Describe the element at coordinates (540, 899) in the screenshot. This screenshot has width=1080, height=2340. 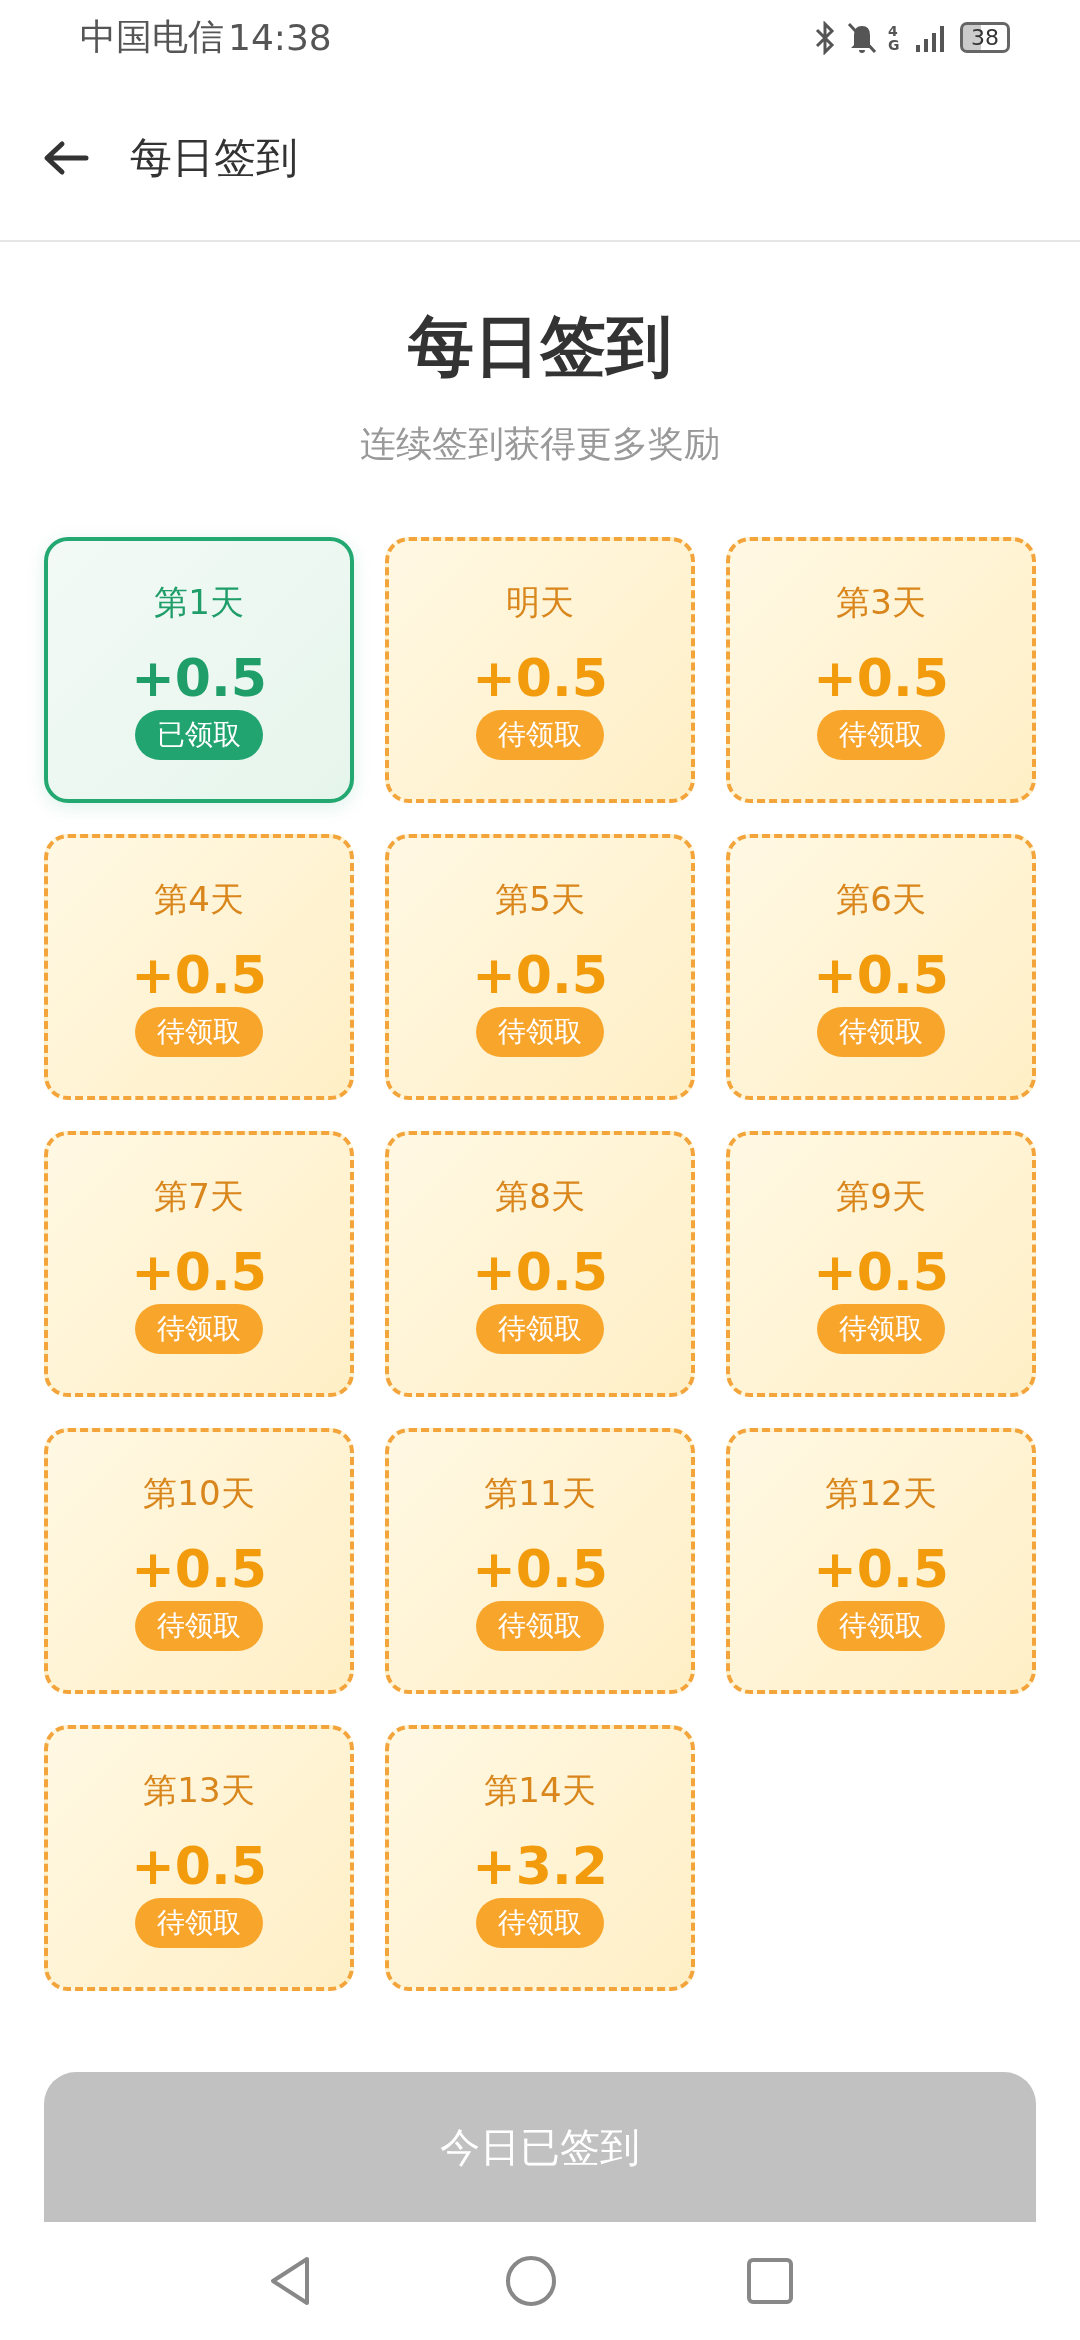
I see `day-label: 第5天` at that location.